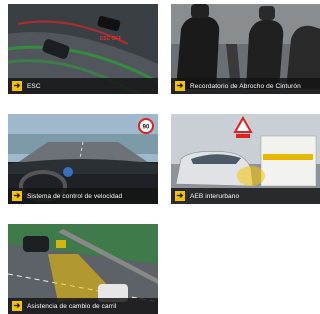 This screenshot has height=314, width=320. Describe the element at coordinates (245, 49) in the screenshot. I see `feature-card-seatbelt-reminder: ➔ Recordatorio de Abrocho de Cinturón` at that location.